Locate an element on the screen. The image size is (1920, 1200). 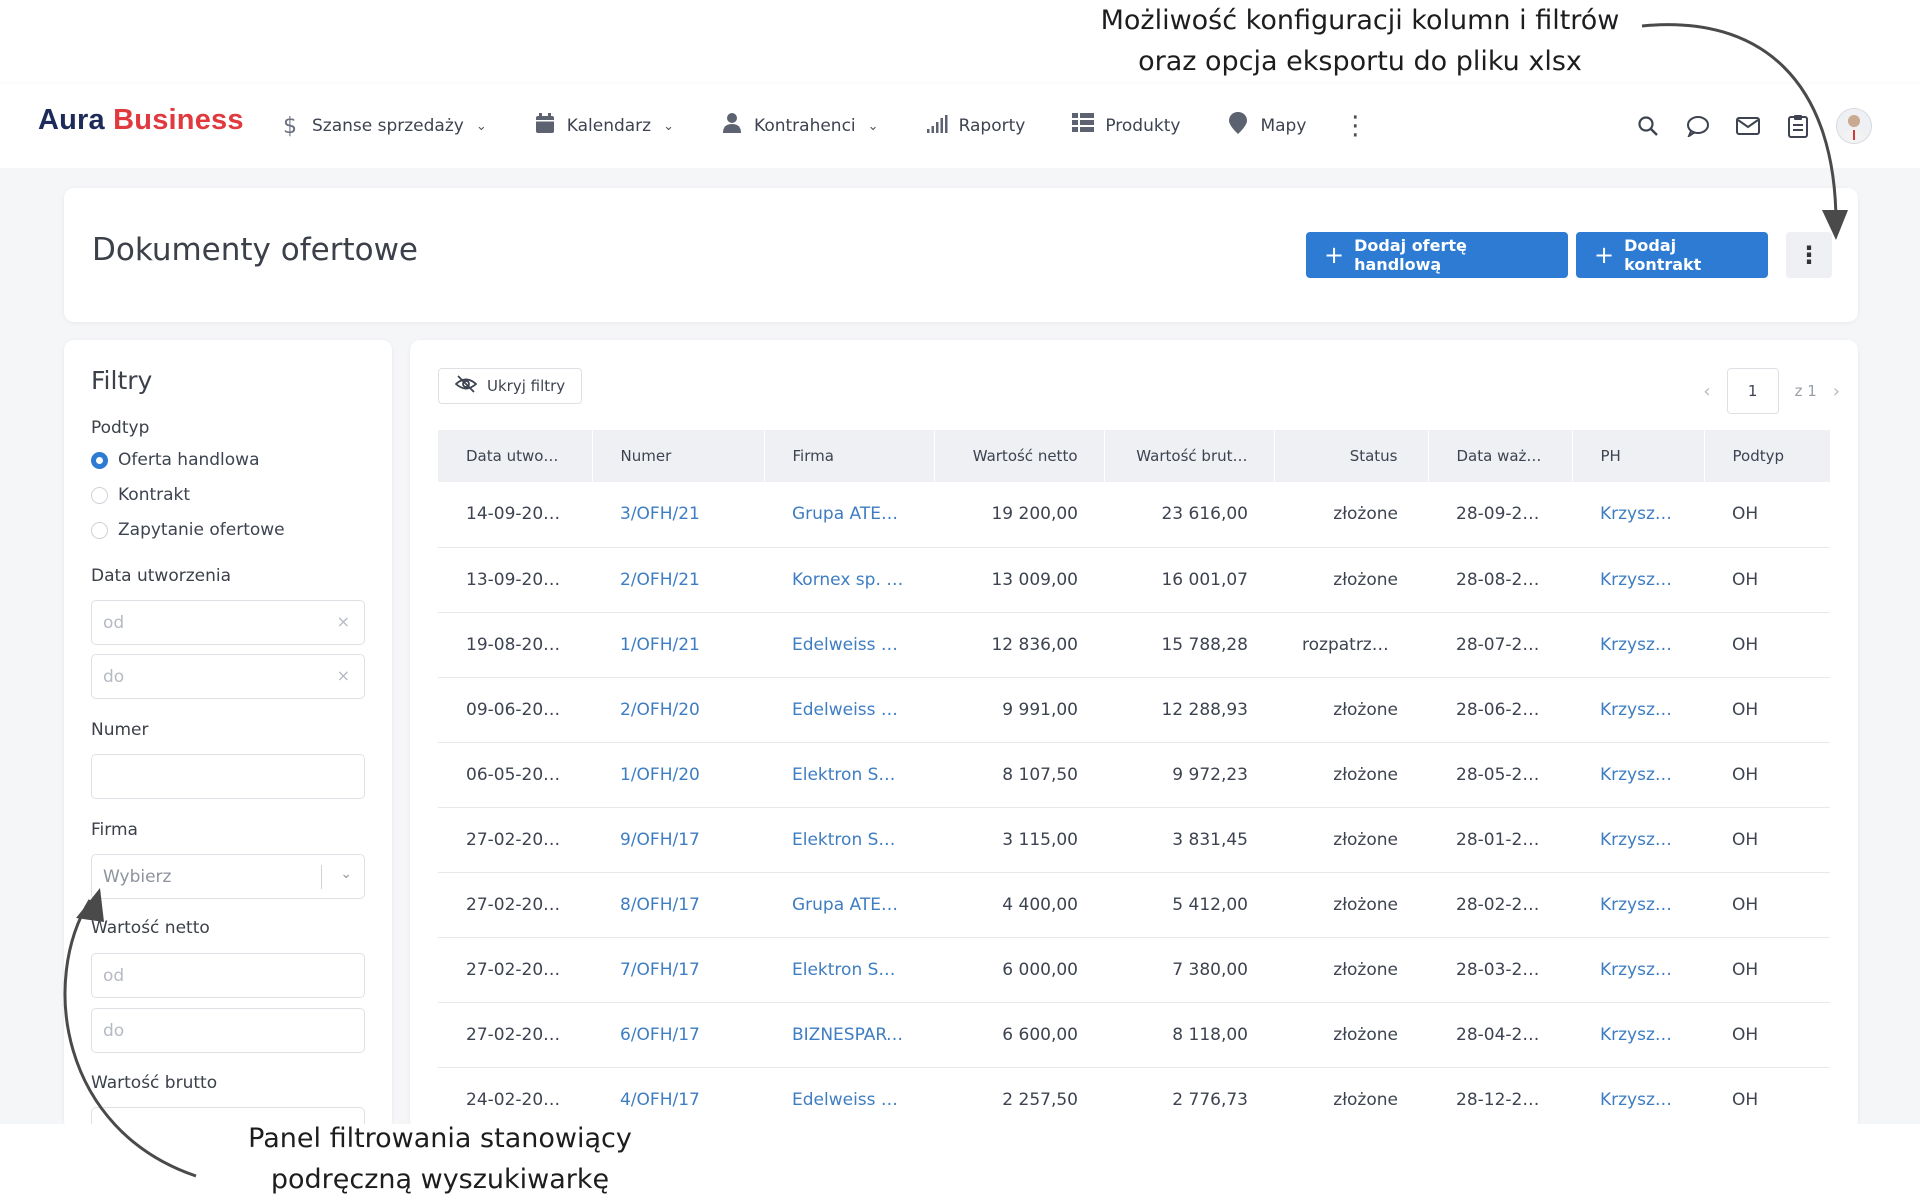
nav-item-raporty: Raporty is located at coordinates (975, 126).